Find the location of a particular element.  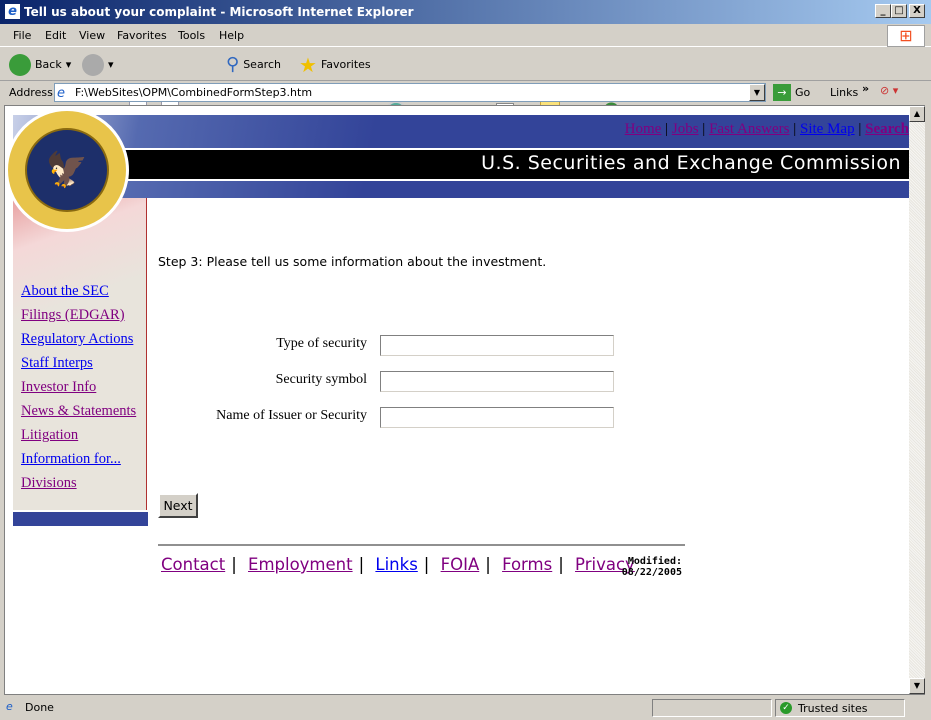

modified-info: Modified: 08/22/2005 is located at coordinates (641, 567).